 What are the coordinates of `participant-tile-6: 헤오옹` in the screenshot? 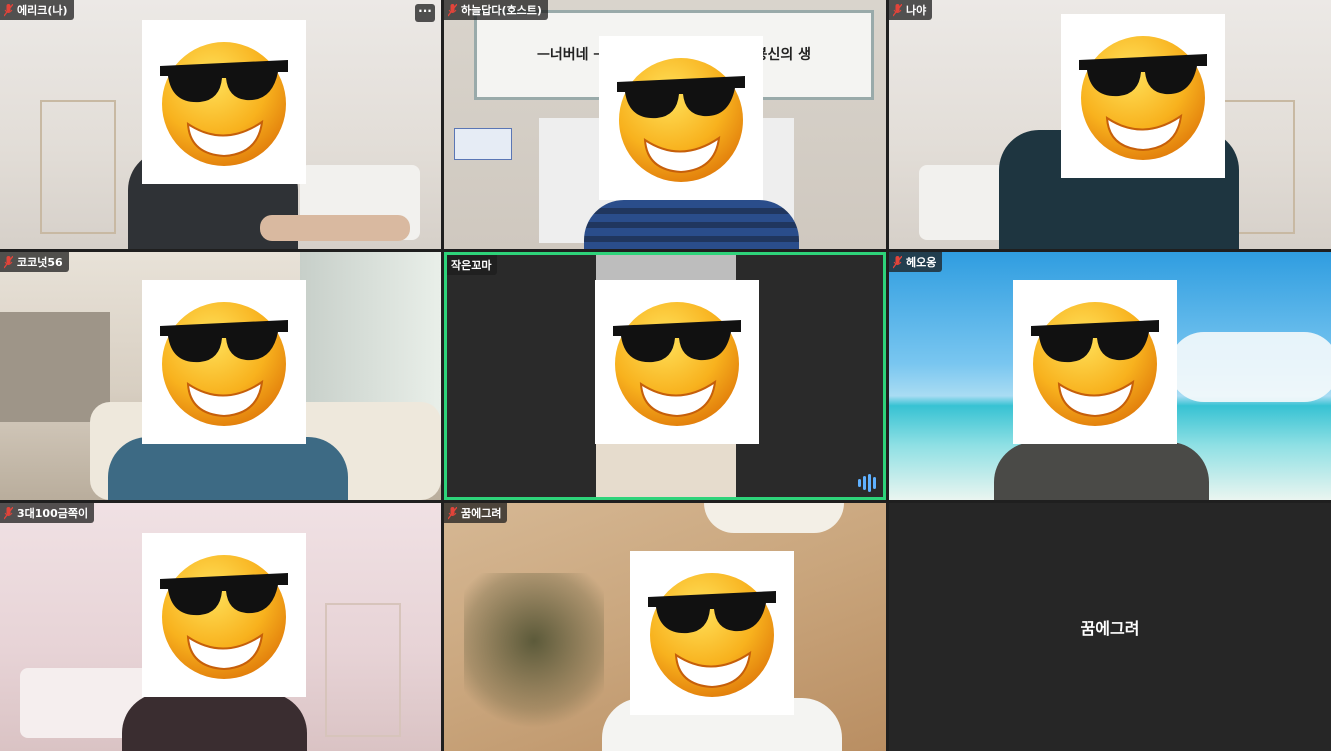 It's located at (1110, 376).